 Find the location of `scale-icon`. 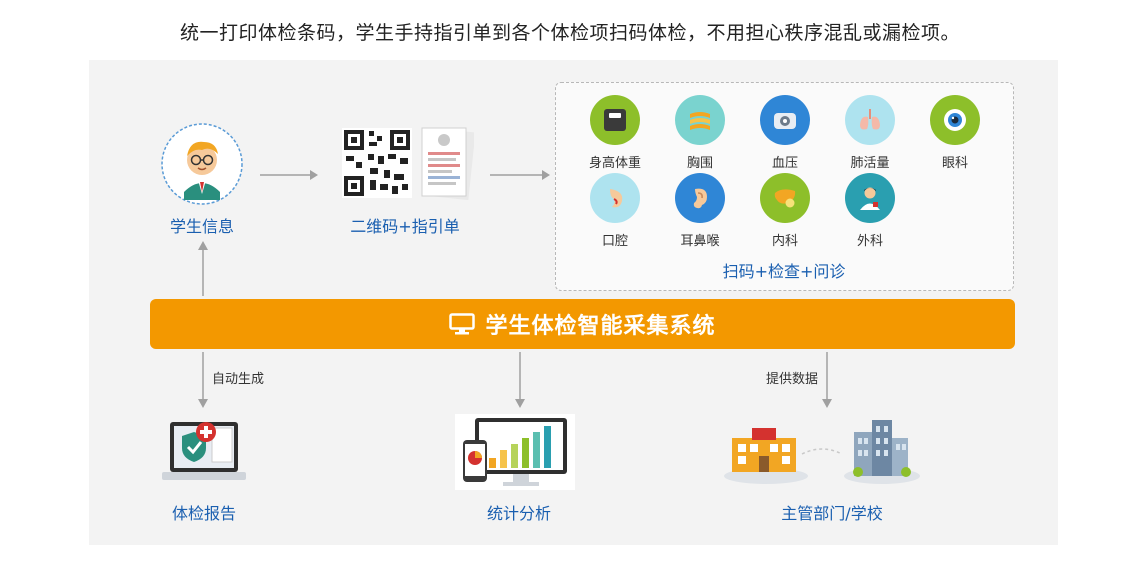

scale-icon is located at coordinates (615, 120).